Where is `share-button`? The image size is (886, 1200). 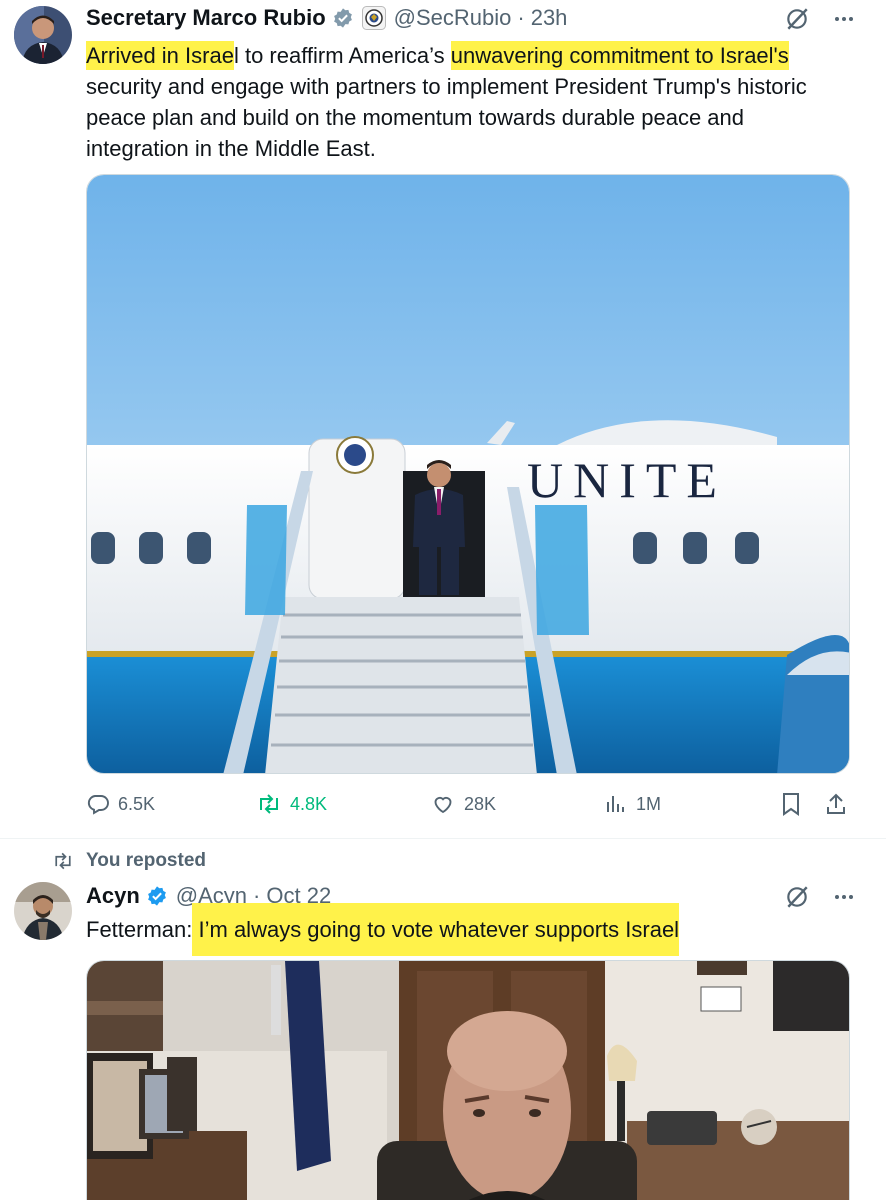
share-button is located at coordinates (836, 804).